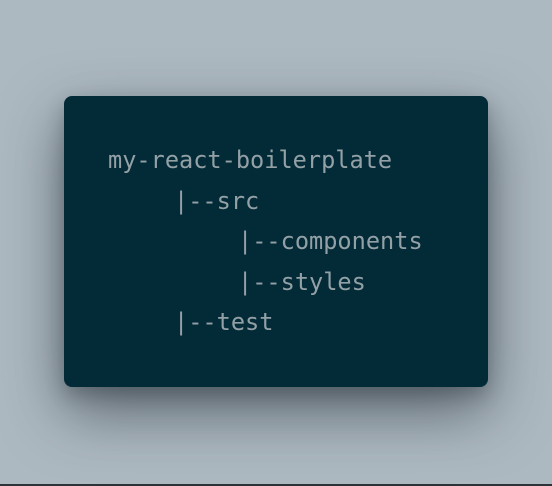 This screenshot has height=486, width=552. What do you see at coordinates (217, 200) in the screenshot?
I see `tree-line-src: |--src` at bounding box center [217, 200].